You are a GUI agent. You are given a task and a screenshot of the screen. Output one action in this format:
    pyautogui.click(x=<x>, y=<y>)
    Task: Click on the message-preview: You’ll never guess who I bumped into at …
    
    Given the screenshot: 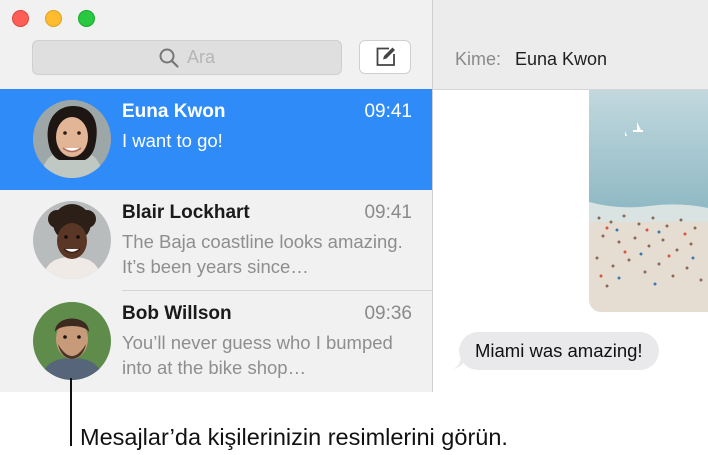 What is the action you would take?
    pyautogui.click(x=257, y=355)
    